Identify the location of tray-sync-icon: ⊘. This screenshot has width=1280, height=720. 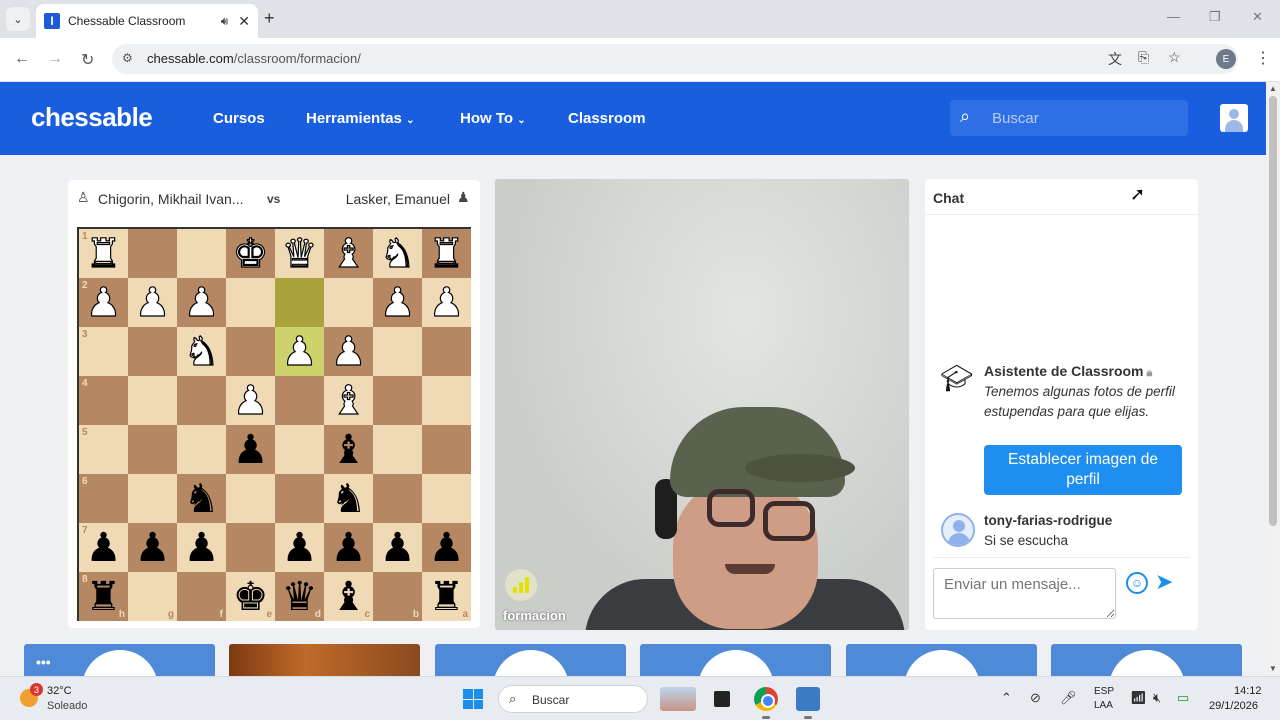
(1035, 698).